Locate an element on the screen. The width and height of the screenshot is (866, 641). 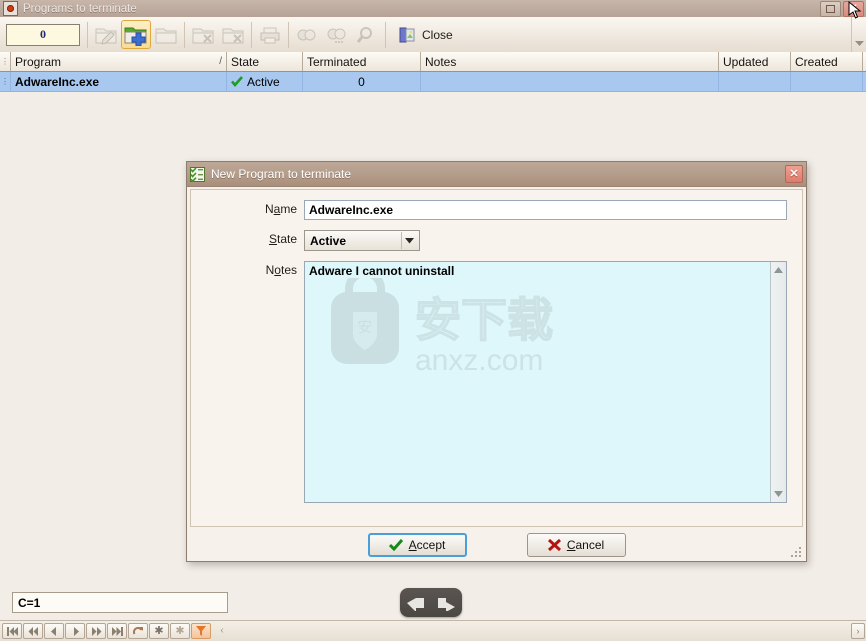
prior-page-icon is located at coordinates (33, 631).